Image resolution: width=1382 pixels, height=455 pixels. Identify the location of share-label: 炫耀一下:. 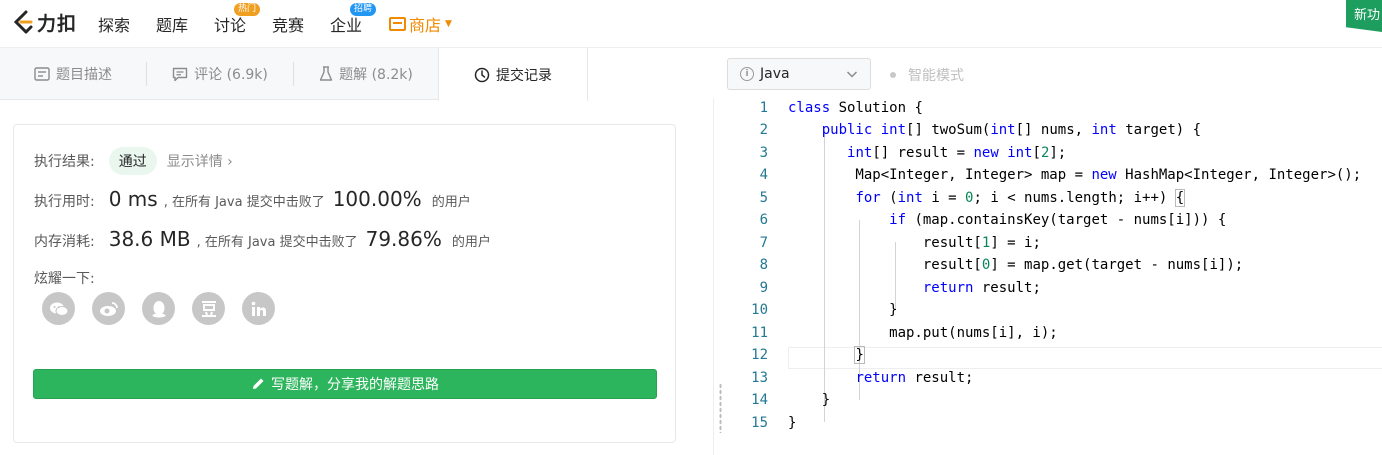
(64, 279).